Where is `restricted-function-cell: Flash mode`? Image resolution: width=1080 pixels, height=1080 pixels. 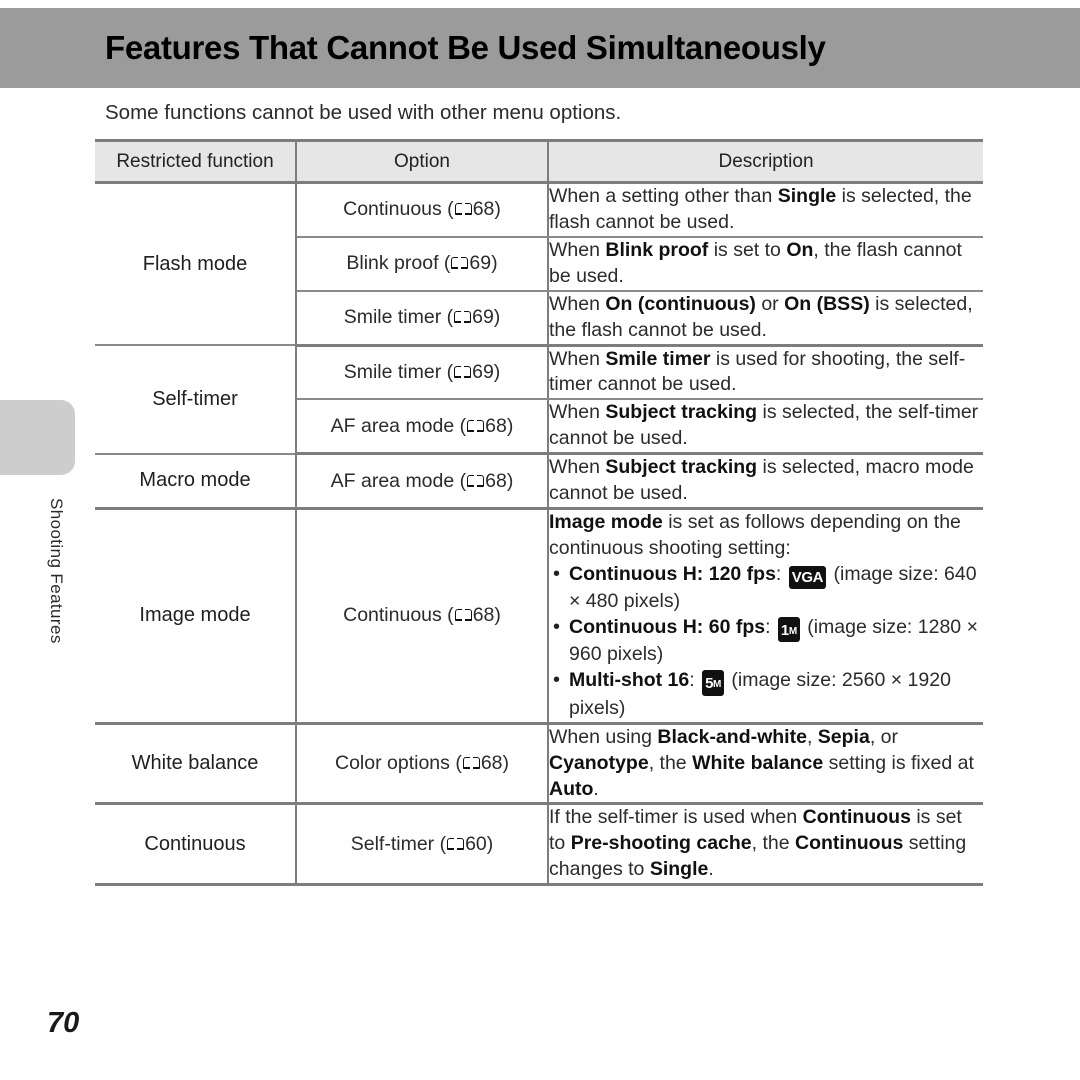 restricted-function-cell: Flash mode is located at coordinates (196, 264).